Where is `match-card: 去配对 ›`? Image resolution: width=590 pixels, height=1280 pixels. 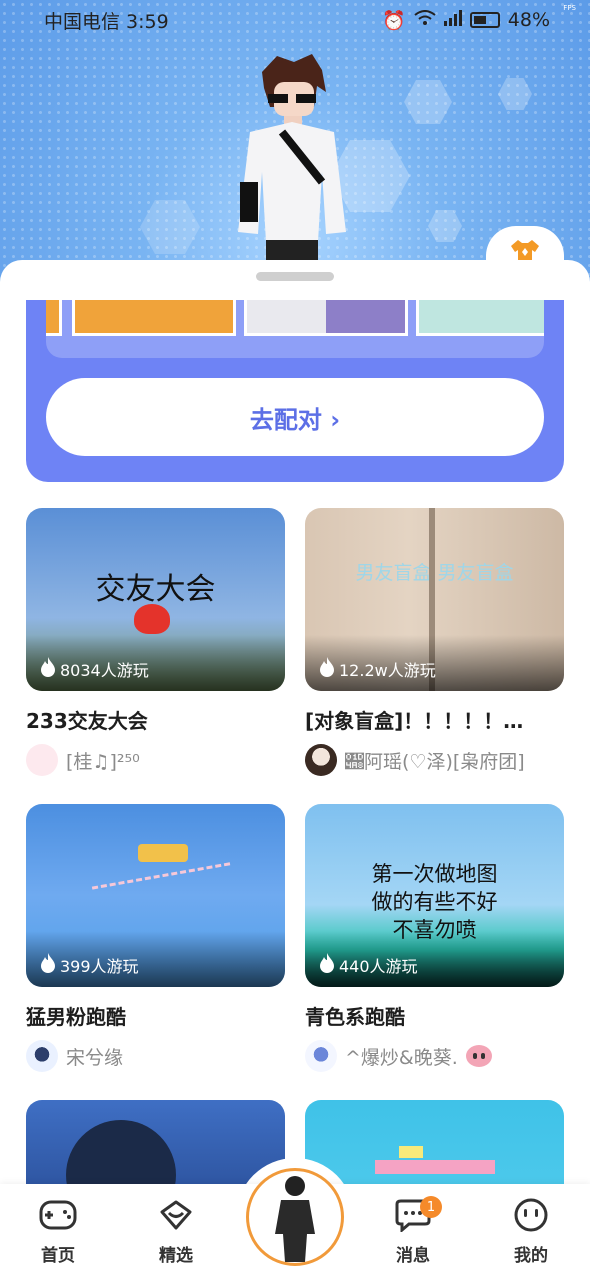
match-card: 去配对 › is located at coordinates (295, 391).